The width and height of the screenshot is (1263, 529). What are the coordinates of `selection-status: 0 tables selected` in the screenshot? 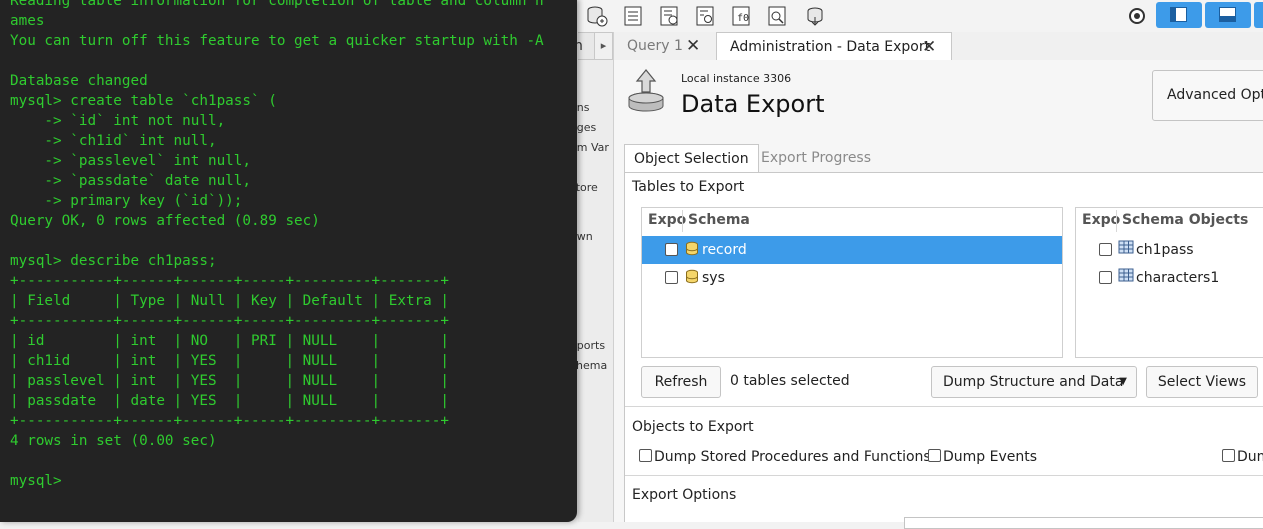 It's located at (790, 381).